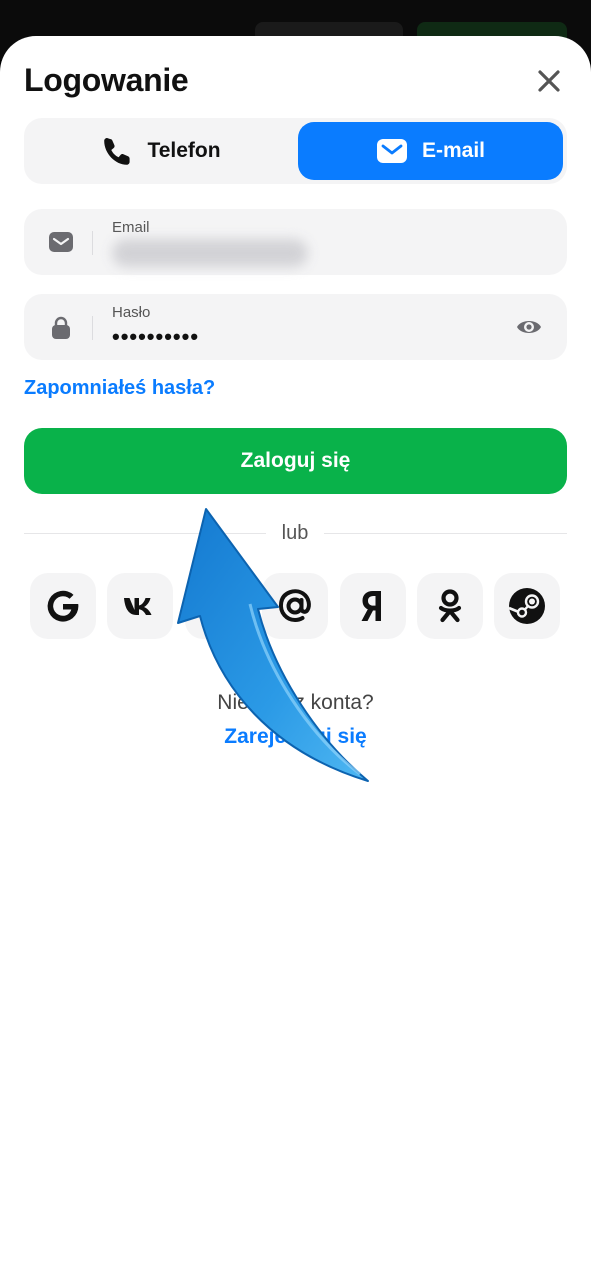 The image size is (591, 1280). What do you see at coordinates (131, 312) in the screenshot?
I see `password-label: Hasło` at bounding box center [131, 312].